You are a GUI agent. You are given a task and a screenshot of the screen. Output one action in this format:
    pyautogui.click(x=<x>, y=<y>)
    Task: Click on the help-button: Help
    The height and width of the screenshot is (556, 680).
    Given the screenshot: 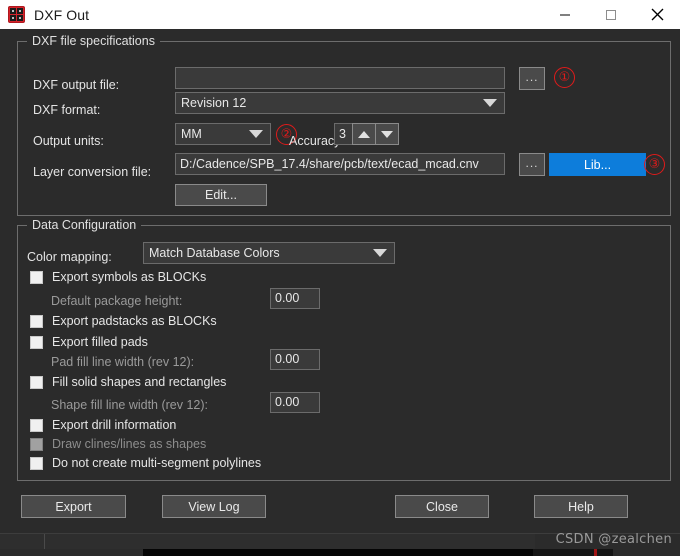 What is the action you would take?
    pyautogui.click(x=581, y=506)
    